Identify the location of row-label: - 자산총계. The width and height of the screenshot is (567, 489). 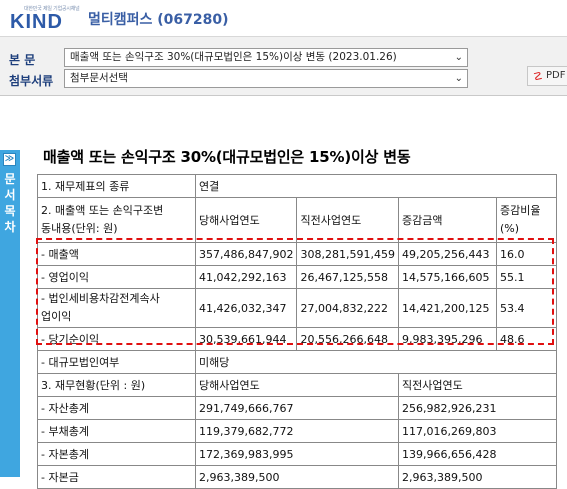
(116, 408).